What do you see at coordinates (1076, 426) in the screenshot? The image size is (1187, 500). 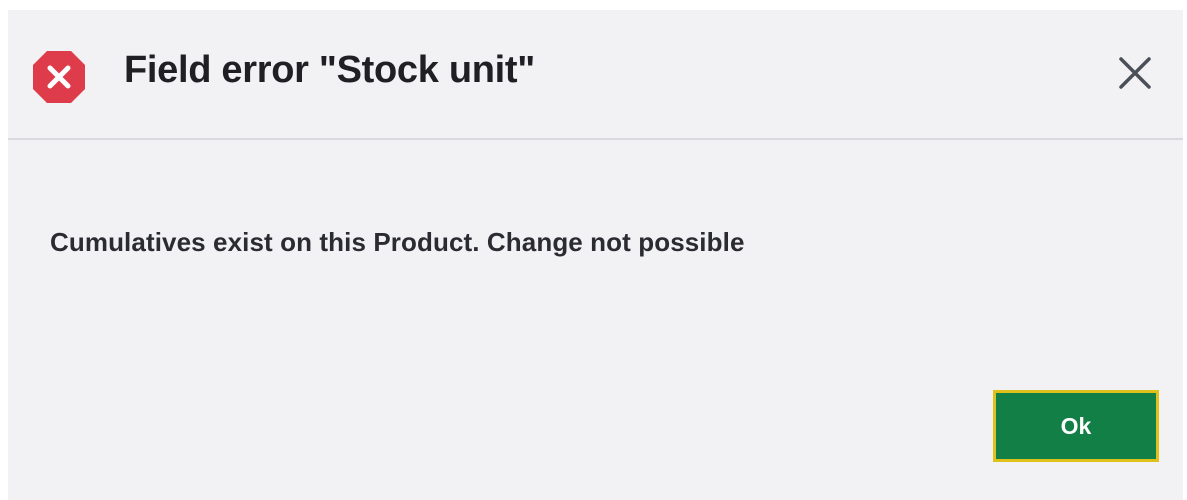 I see `ok-button: Ok` at bounding box center [1076, 426].